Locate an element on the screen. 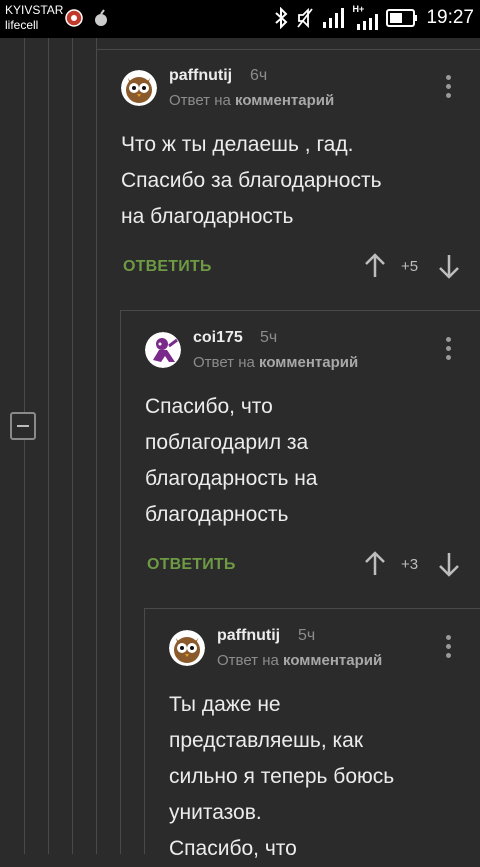  notification-icons is located at coordinates (87, 18).